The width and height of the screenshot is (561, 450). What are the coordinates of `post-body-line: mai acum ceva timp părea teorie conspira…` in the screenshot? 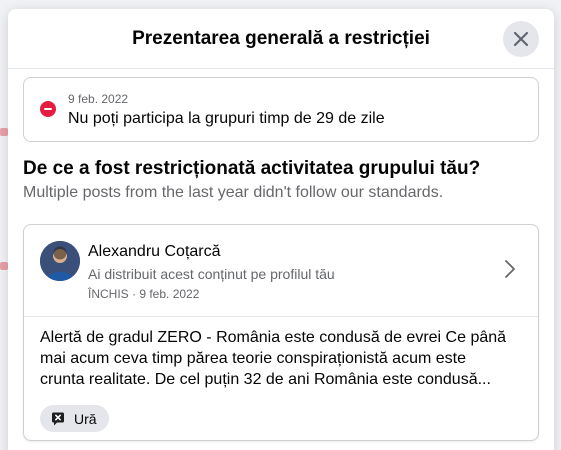 It's located at (253, 358).